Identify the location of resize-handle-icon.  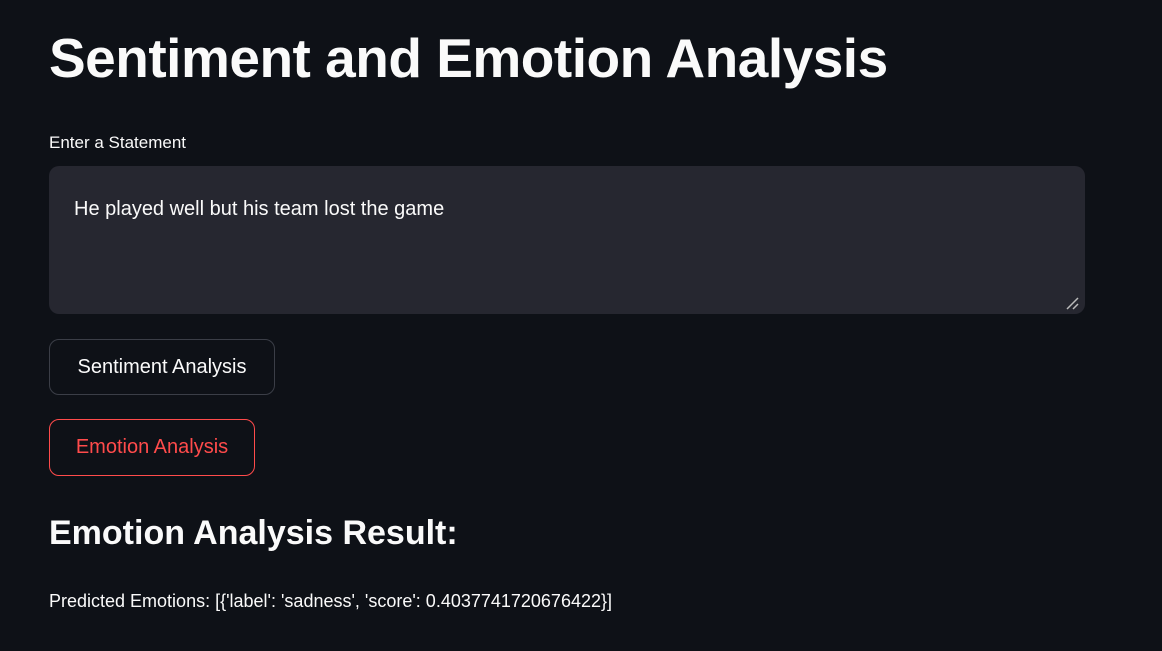
(1072, 303).